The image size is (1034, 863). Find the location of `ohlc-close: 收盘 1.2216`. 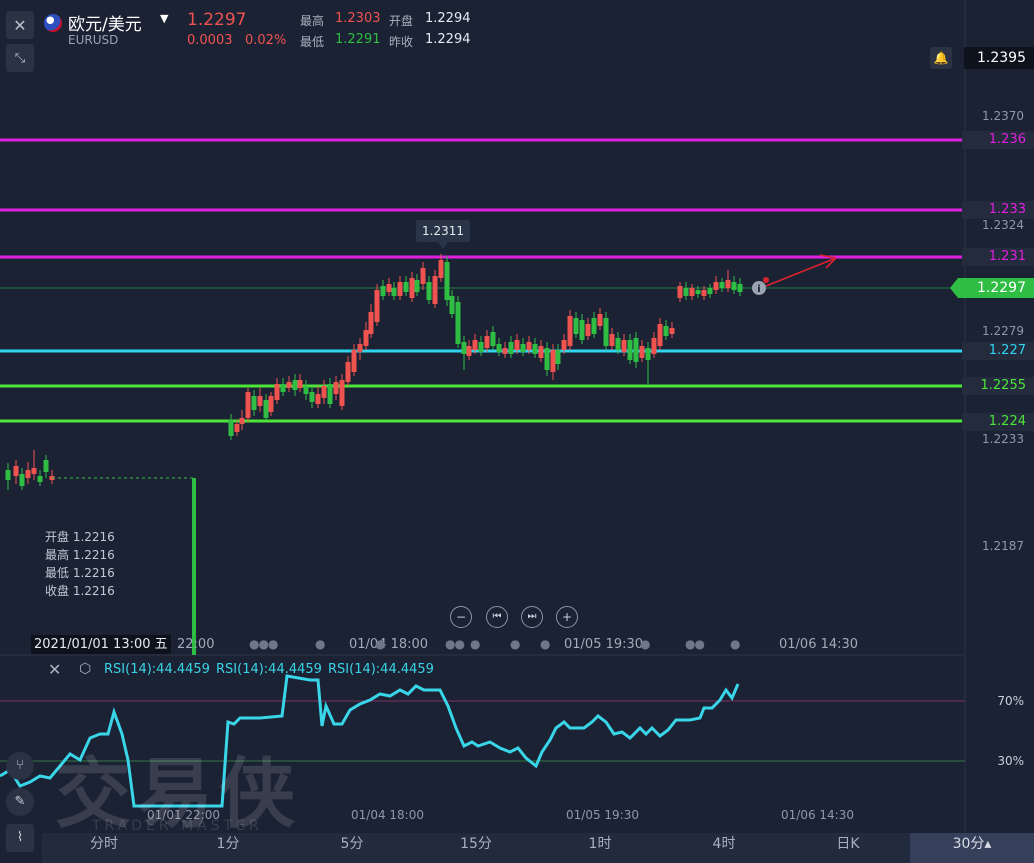

ohlc-close: 收盘 1.2216 is located at coordinates (80, 591).